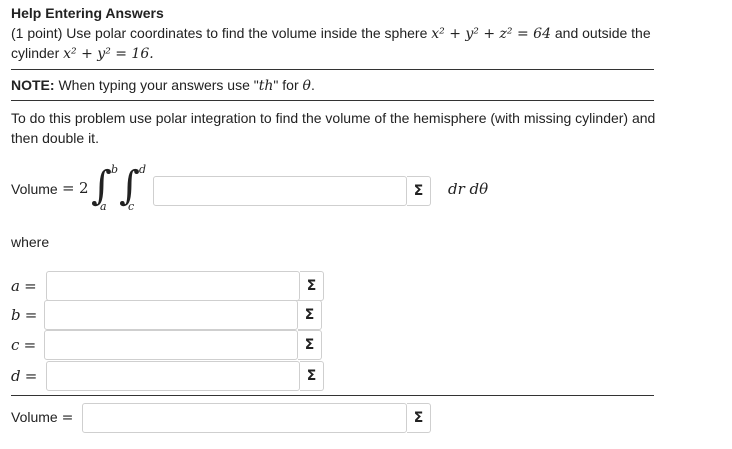  What do you see at coordinates (103, 206) in the screenshot?
I see `outer-lower-limit: a` at bounding box center [103, 206].